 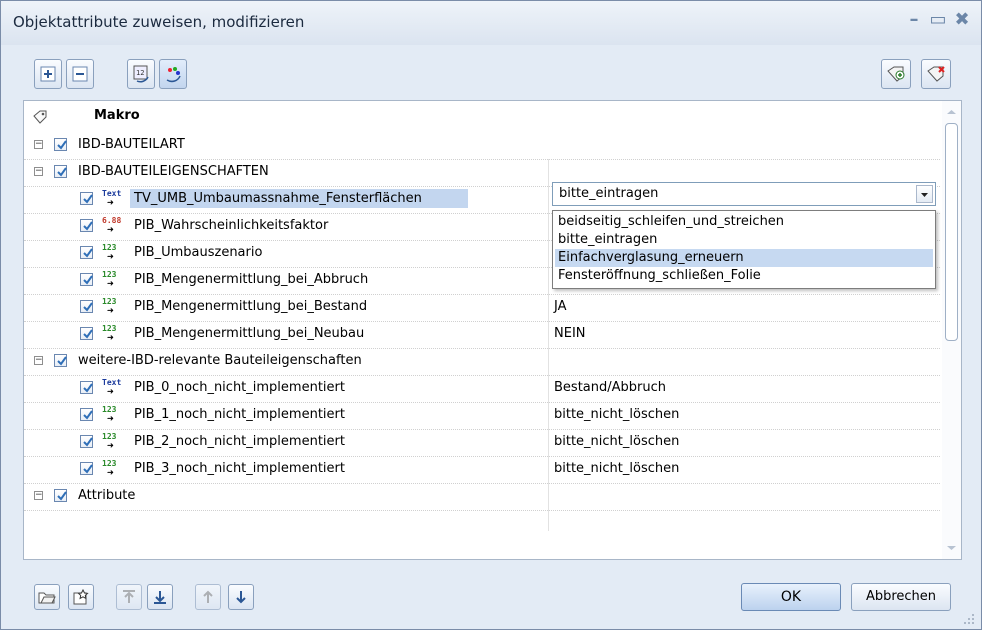 I want to click on scrollbar-thumb, so click(x=951, y=232).